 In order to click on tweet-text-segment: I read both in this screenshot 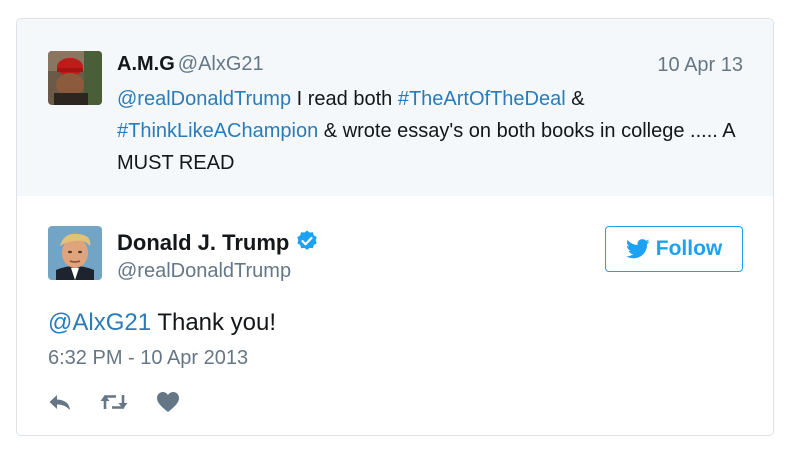, I will do `click(344, 99)`.